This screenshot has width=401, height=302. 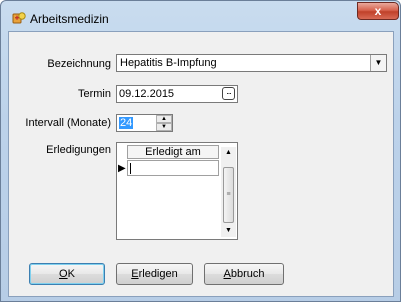 What do you see at coordinates (173, 152) in the screenshot?
I see `column-header-erledigt-am: Erledigt am` at bounding box center [173, 152].